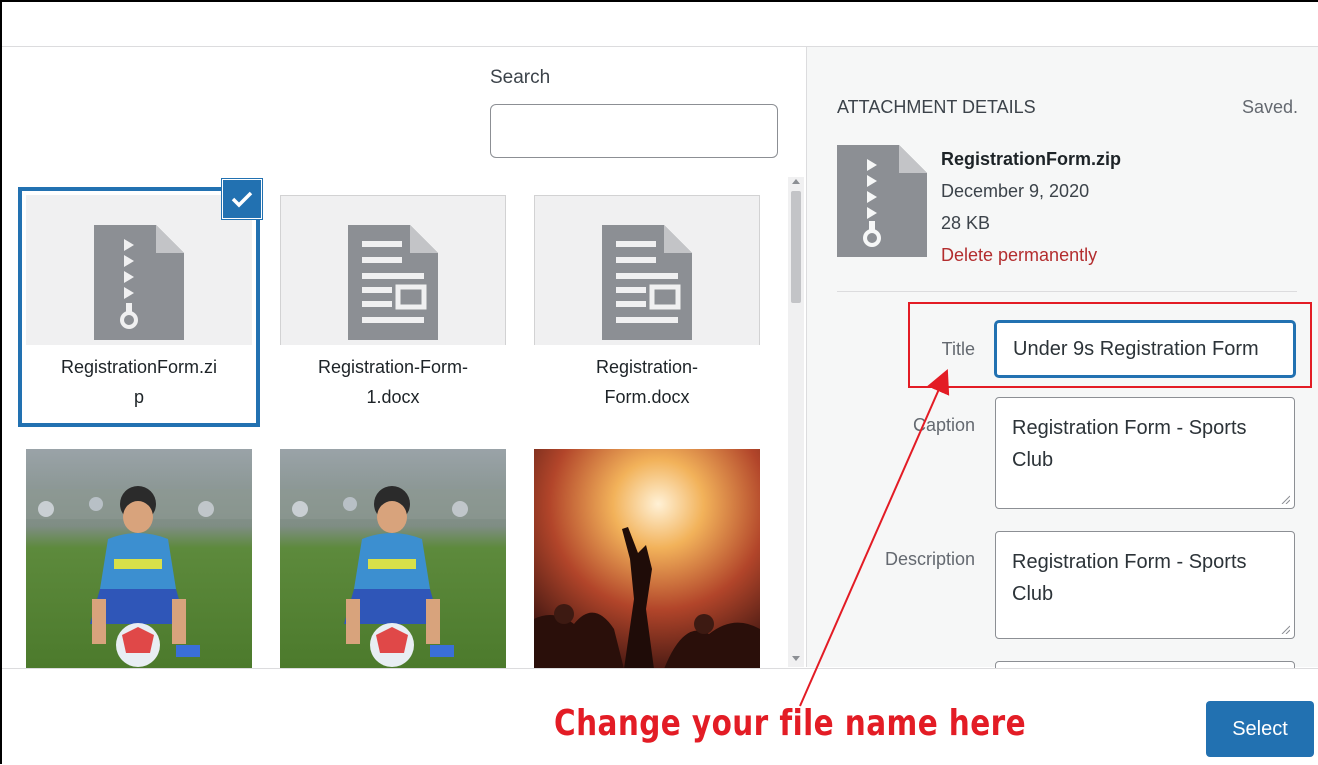 The height and width of the screenshot is (765, 1318). I want to click on caption-label: Caption, so click(943, 425).